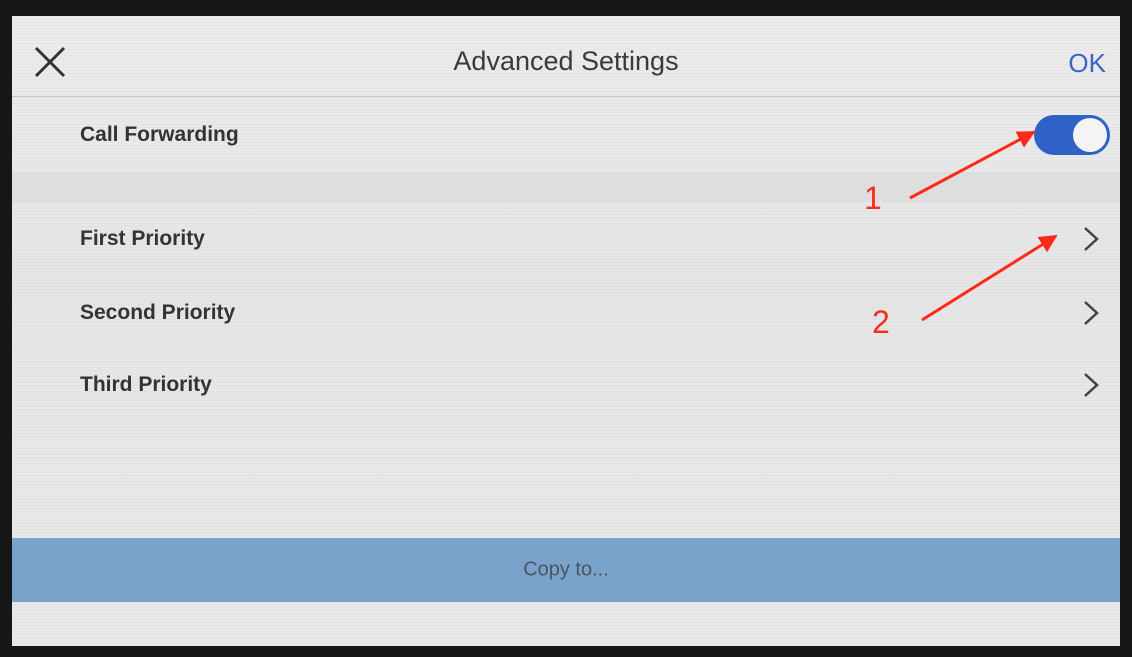  Describe the element at coordinates (158, 312) in the screenshot. I see `priority-label: Second Priority` at that location.